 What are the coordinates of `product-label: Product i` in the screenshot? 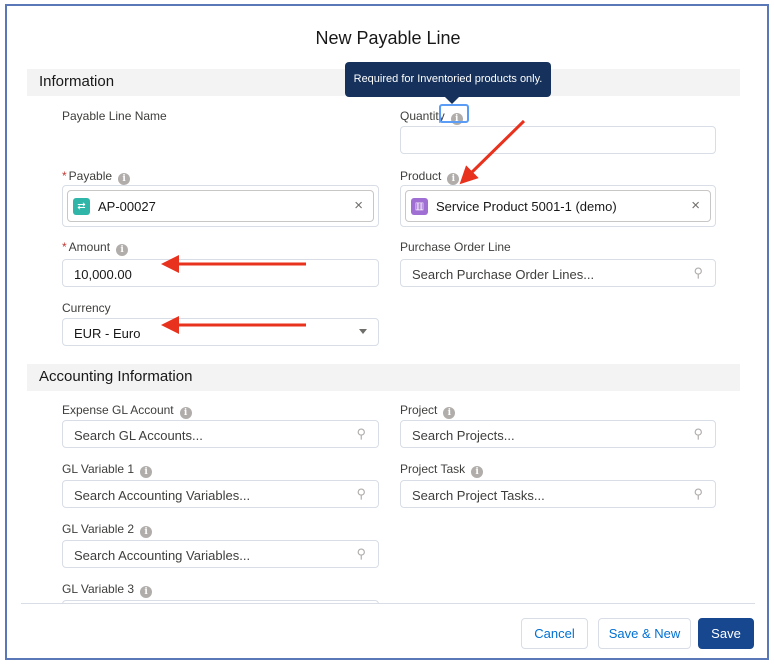 It's located at (430, 177).